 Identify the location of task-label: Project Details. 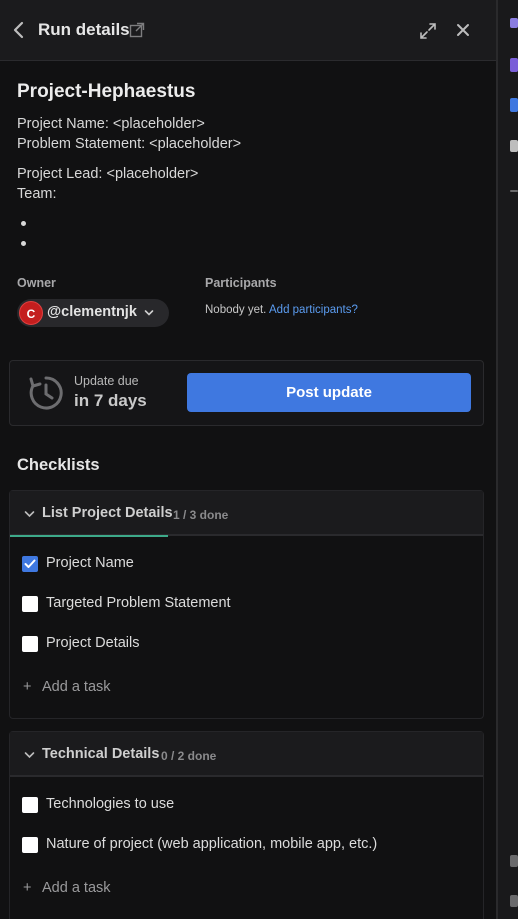
(93, 643).